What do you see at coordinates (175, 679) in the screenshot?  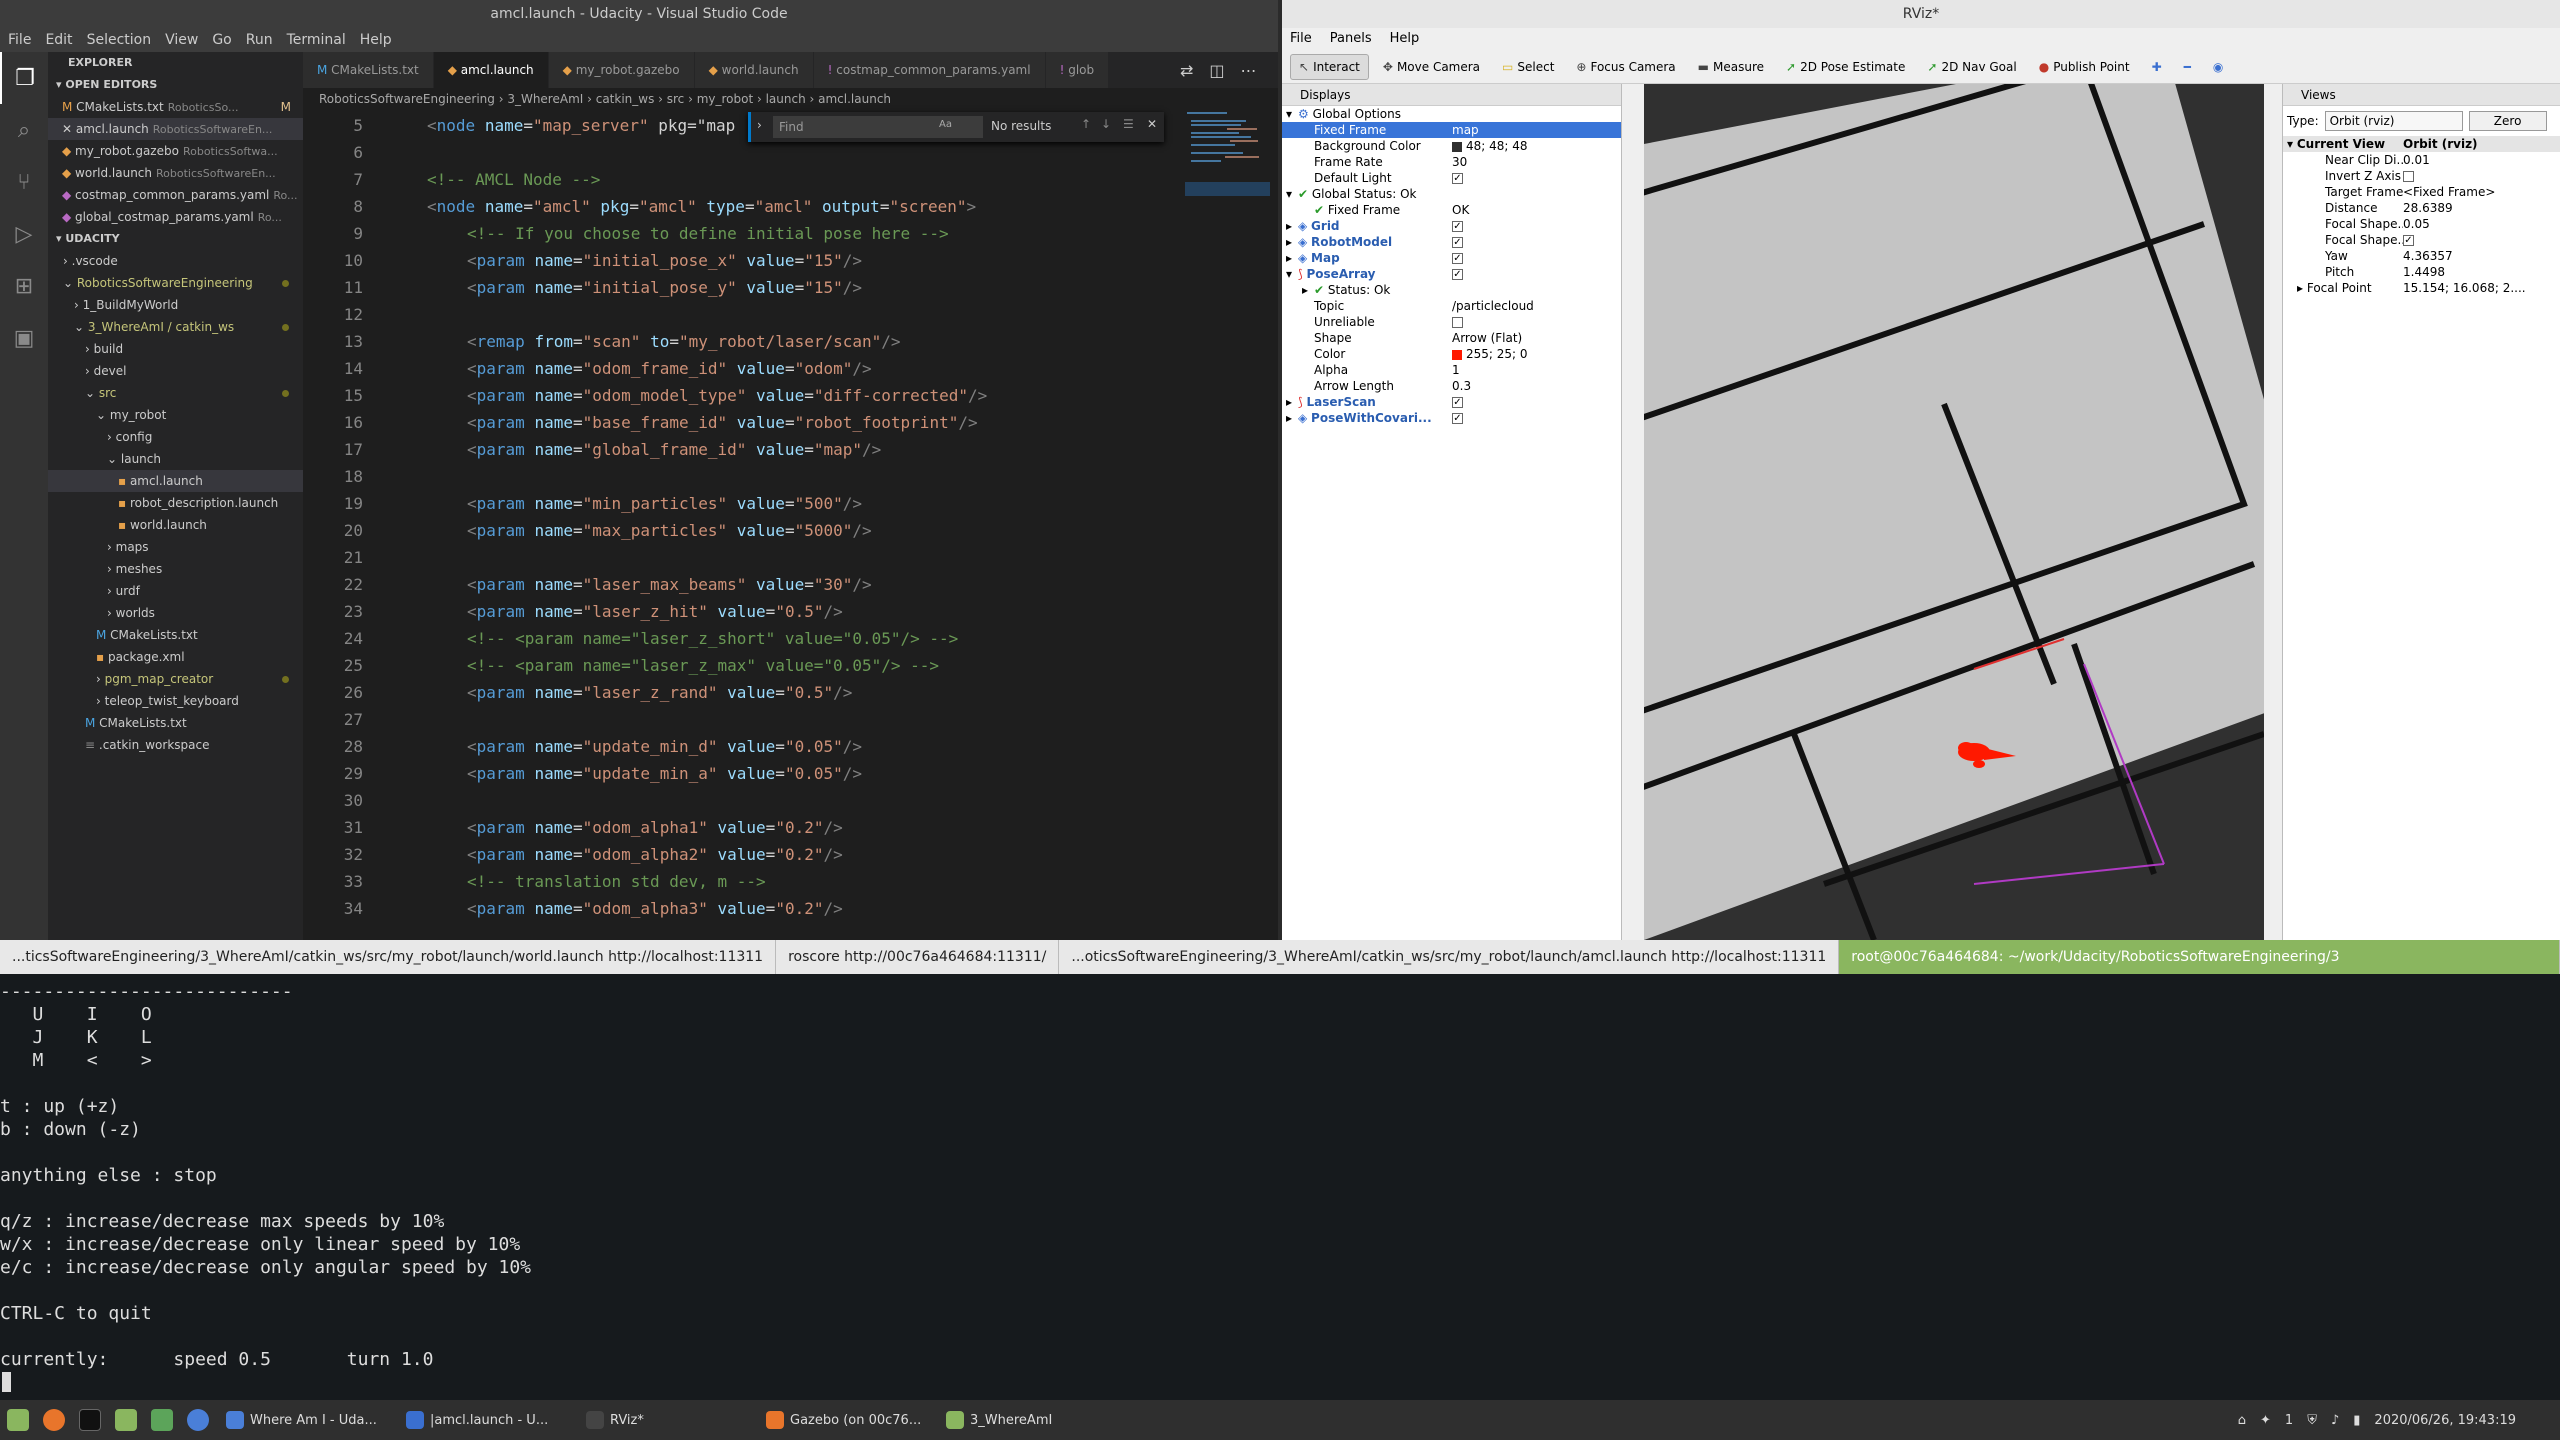 I see `tree-item: › pgm_map_creator` at bounding box center [175, 679].